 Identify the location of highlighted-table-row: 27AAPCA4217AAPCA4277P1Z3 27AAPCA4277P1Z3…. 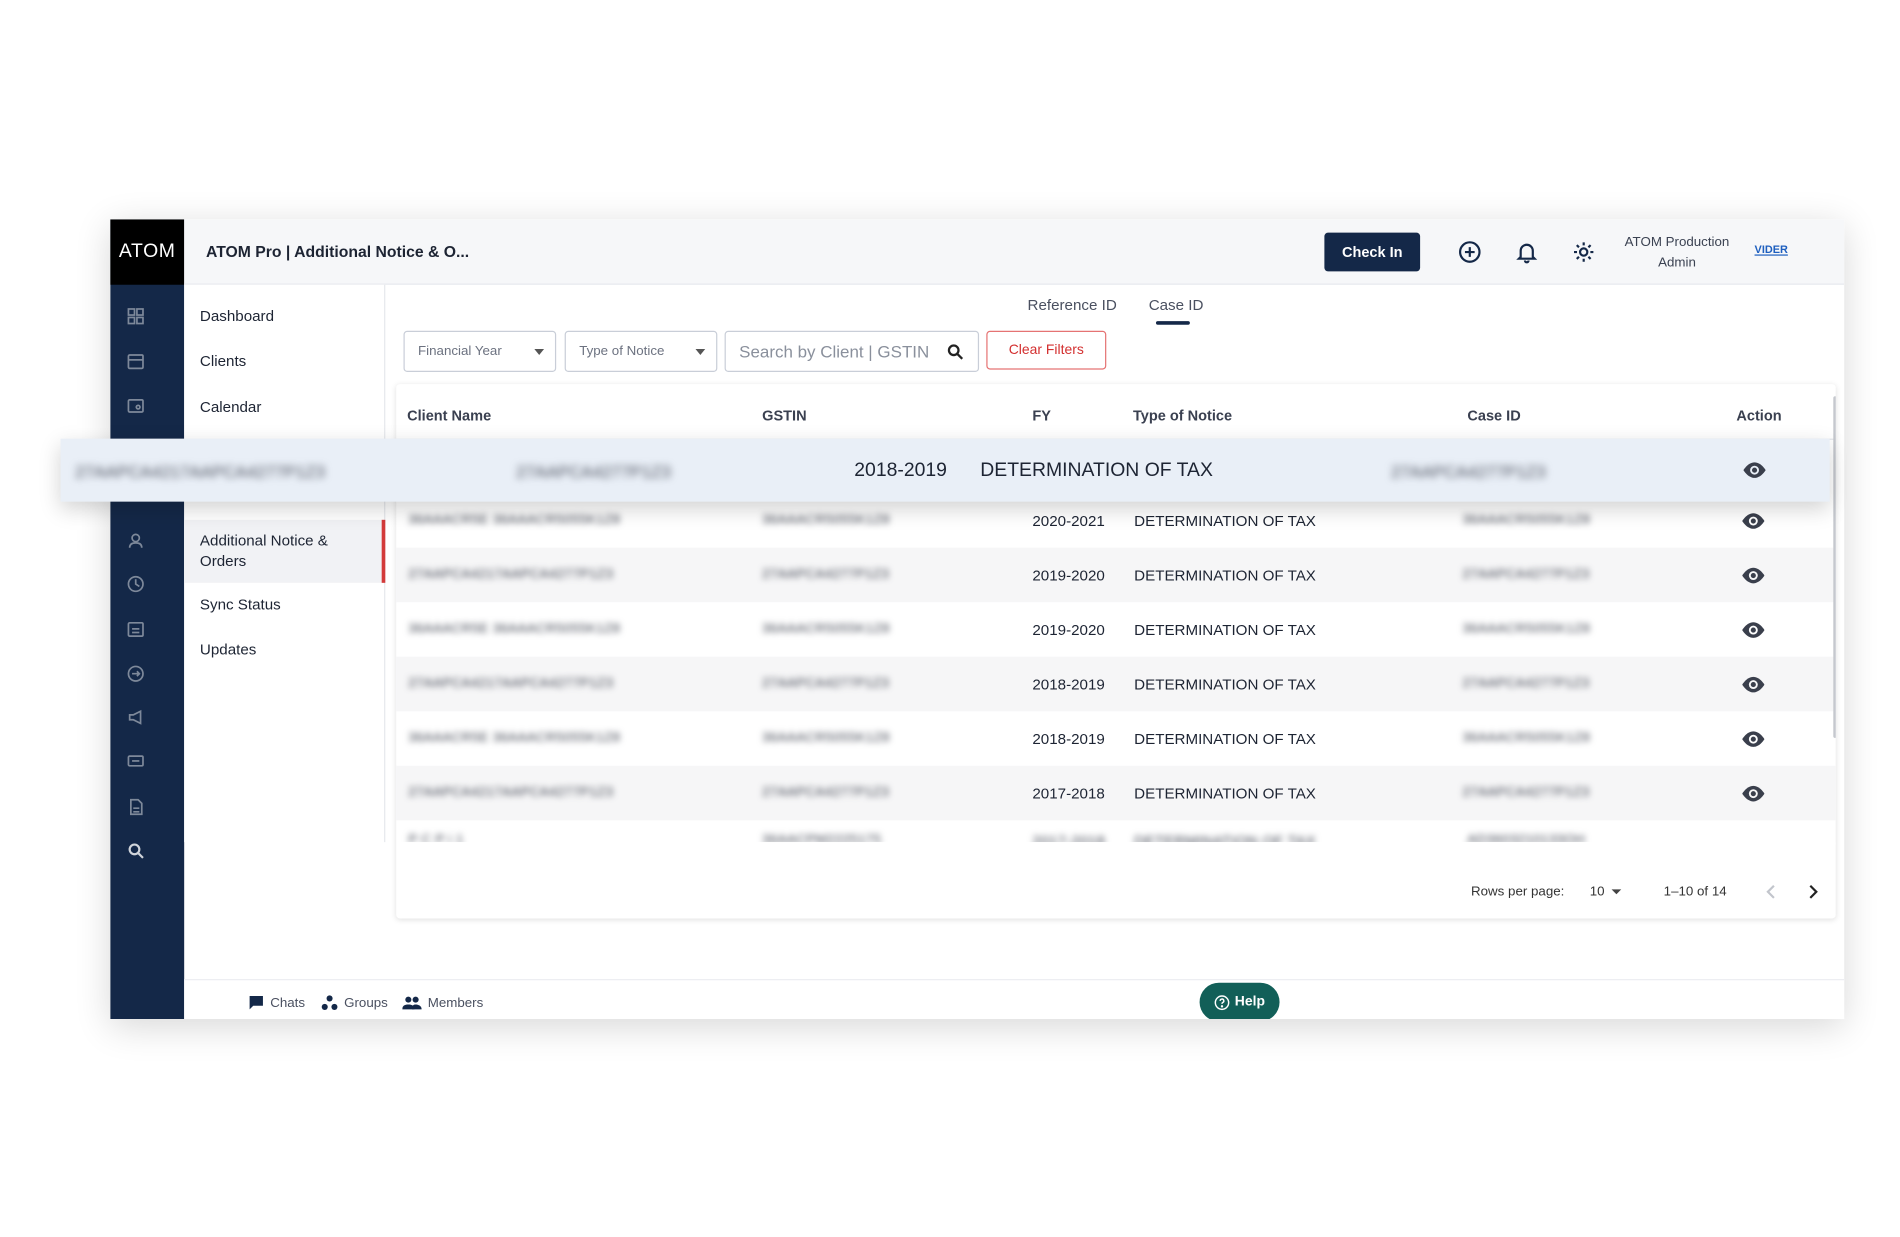
(945, 470).